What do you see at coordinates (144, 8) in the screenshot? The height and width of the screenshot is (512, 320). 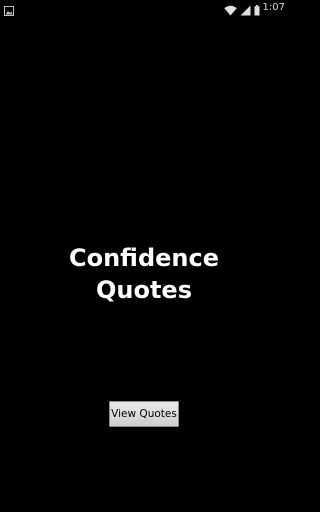 I see `status-bar: 1:07` at bounding box center [144, 8].